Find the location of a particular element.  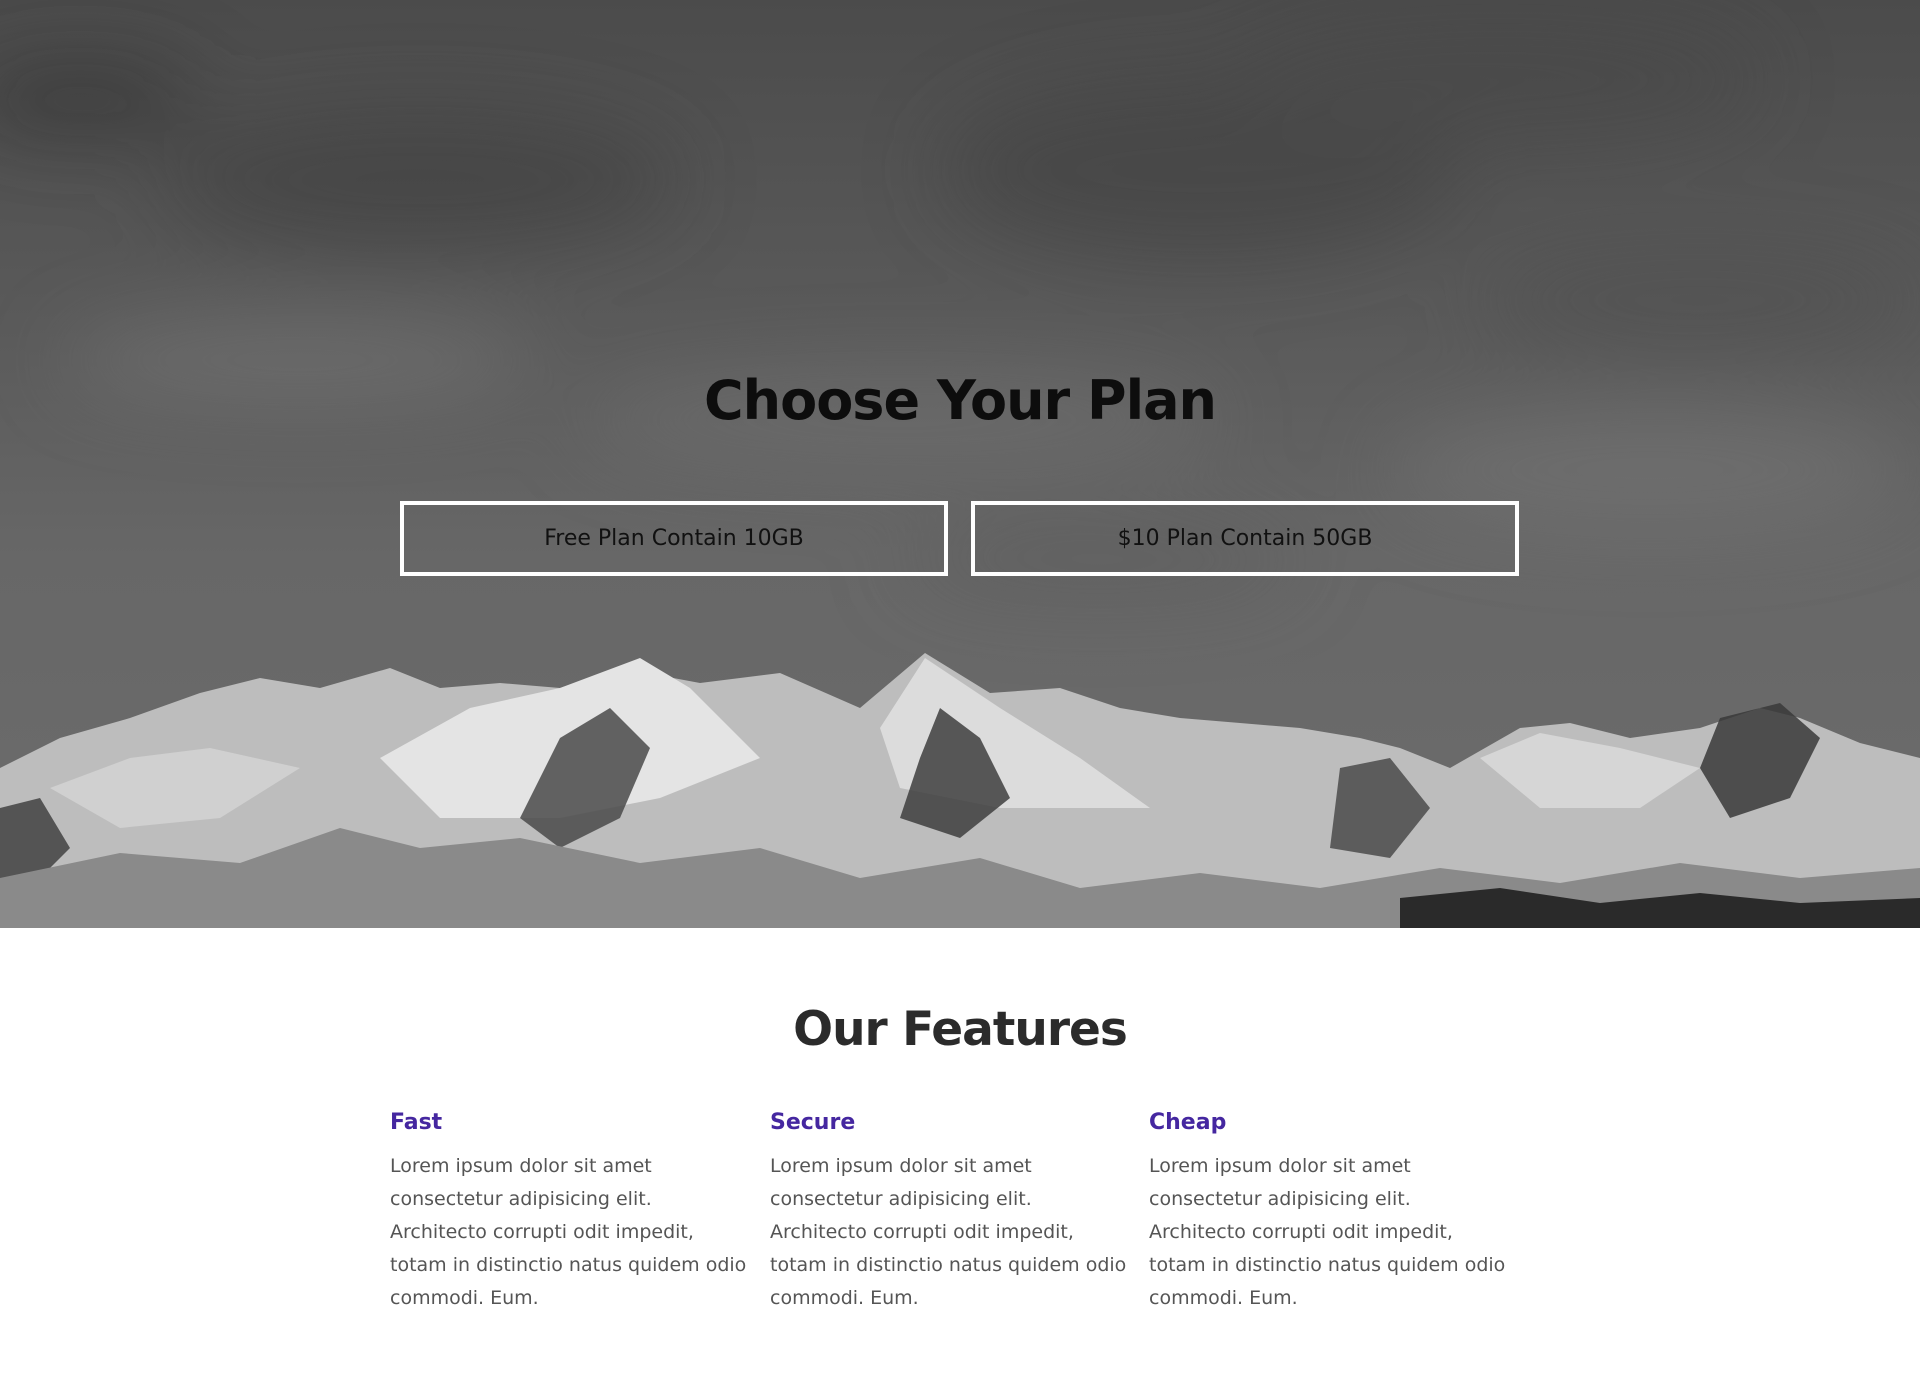

feature-heading: Secure is located at coordinates (813, 1122).